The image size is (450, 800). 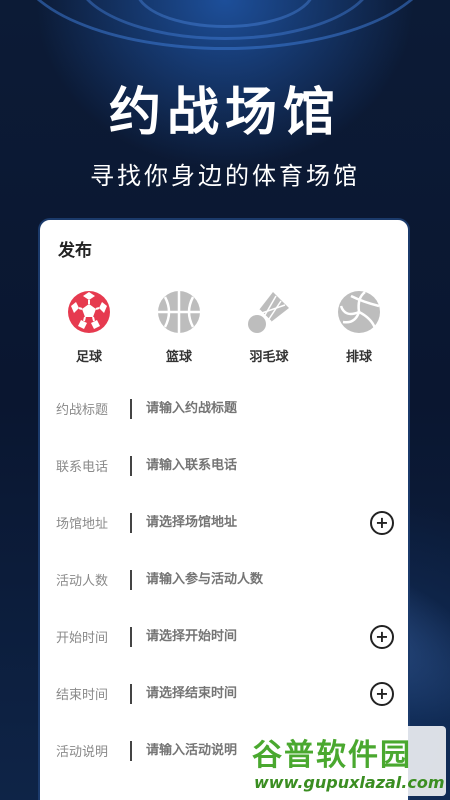 What do you see at coordinates (89, 312) in the screenshot?
I see `football-icon` at bounding box center [89, 312].